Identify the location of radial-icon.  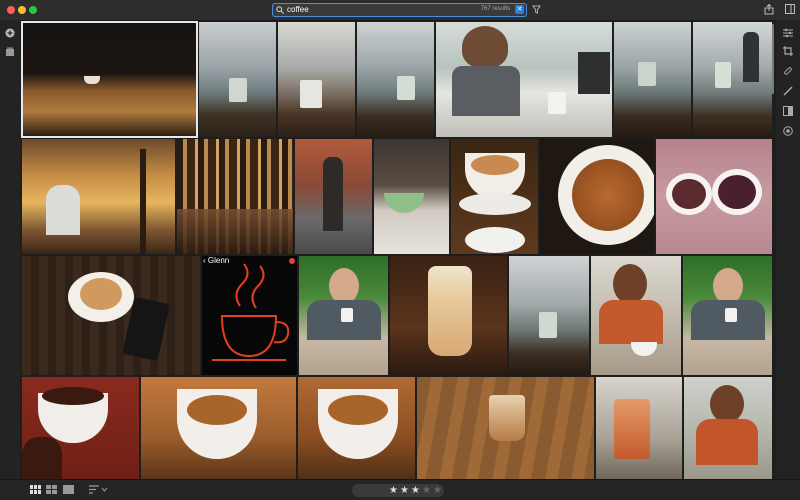
(788, 131).